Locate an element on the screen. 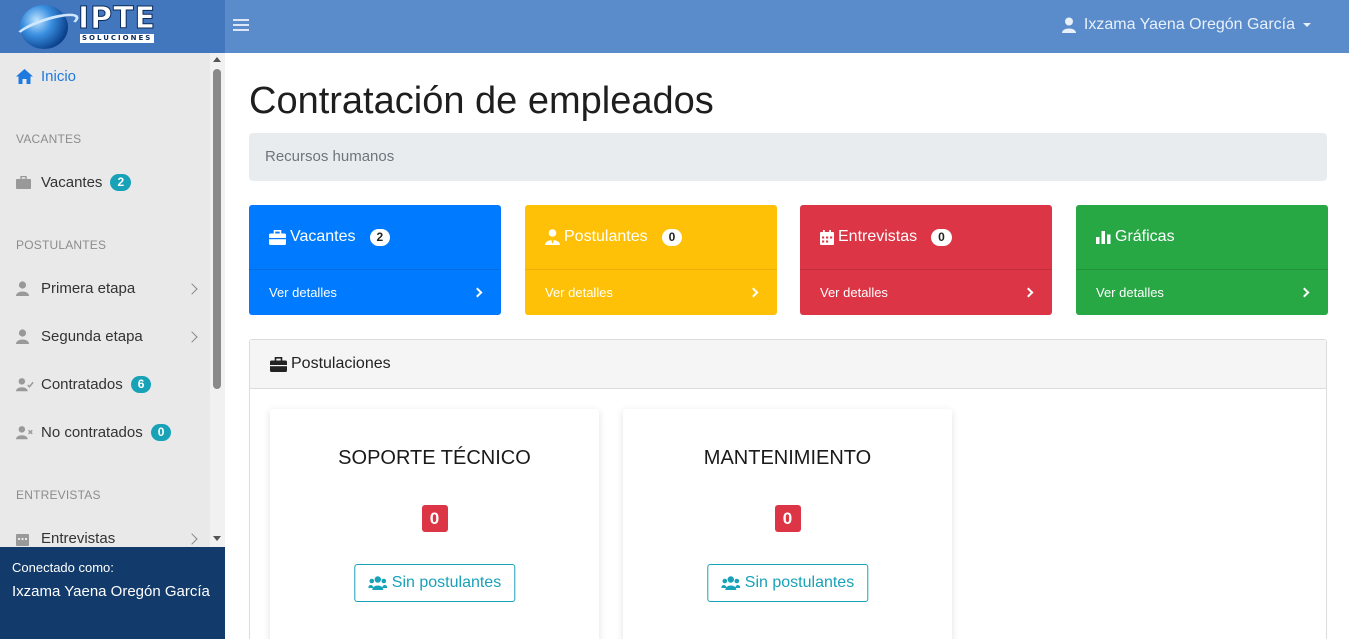 The image size is (1349, 639). vacantes-count-badge: 2 is located at coordinates (121, 182).